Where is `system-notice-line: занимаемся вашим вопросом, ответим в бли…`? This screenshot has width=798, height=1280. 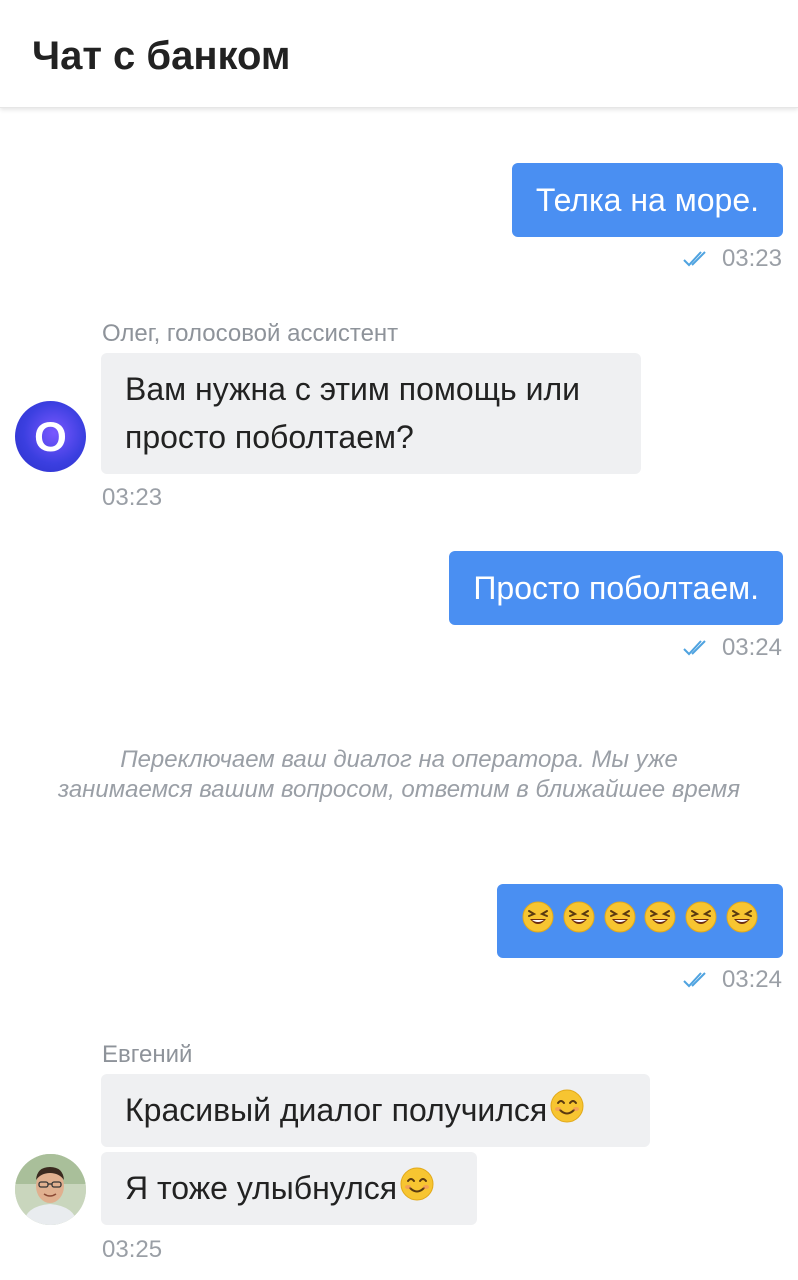 system-notice-line: занимаемся вашим вопросом, ответим в бли… is located at coordinates (399, 789).